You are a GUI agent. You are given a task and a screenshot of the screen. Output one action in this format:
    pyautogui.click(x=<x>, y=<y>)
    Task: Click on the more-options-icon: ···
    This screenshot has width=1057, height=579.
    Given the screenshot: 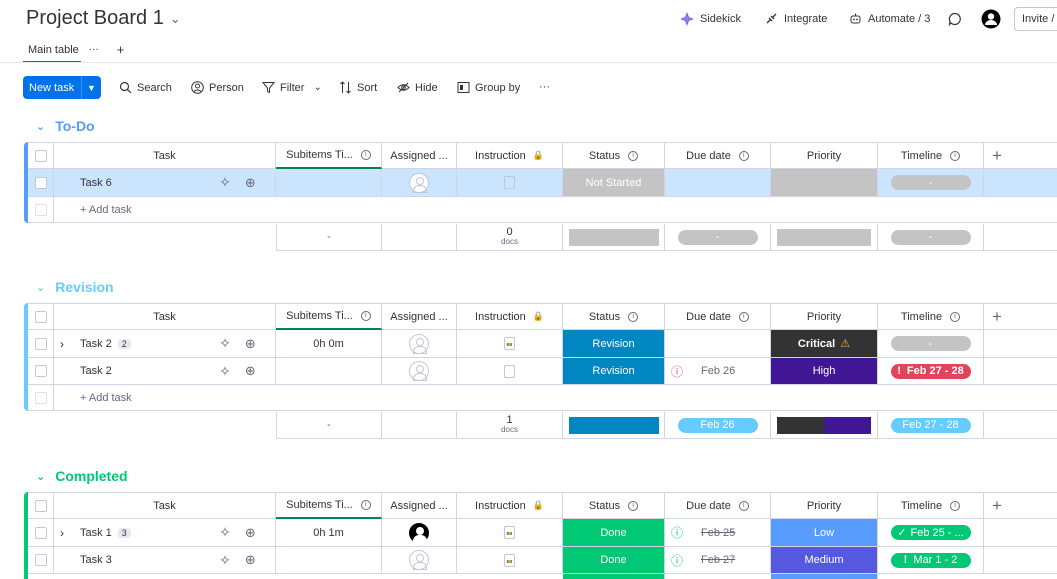 What is the action you would take?
    pyautogui.click(x=544, y=87)
    